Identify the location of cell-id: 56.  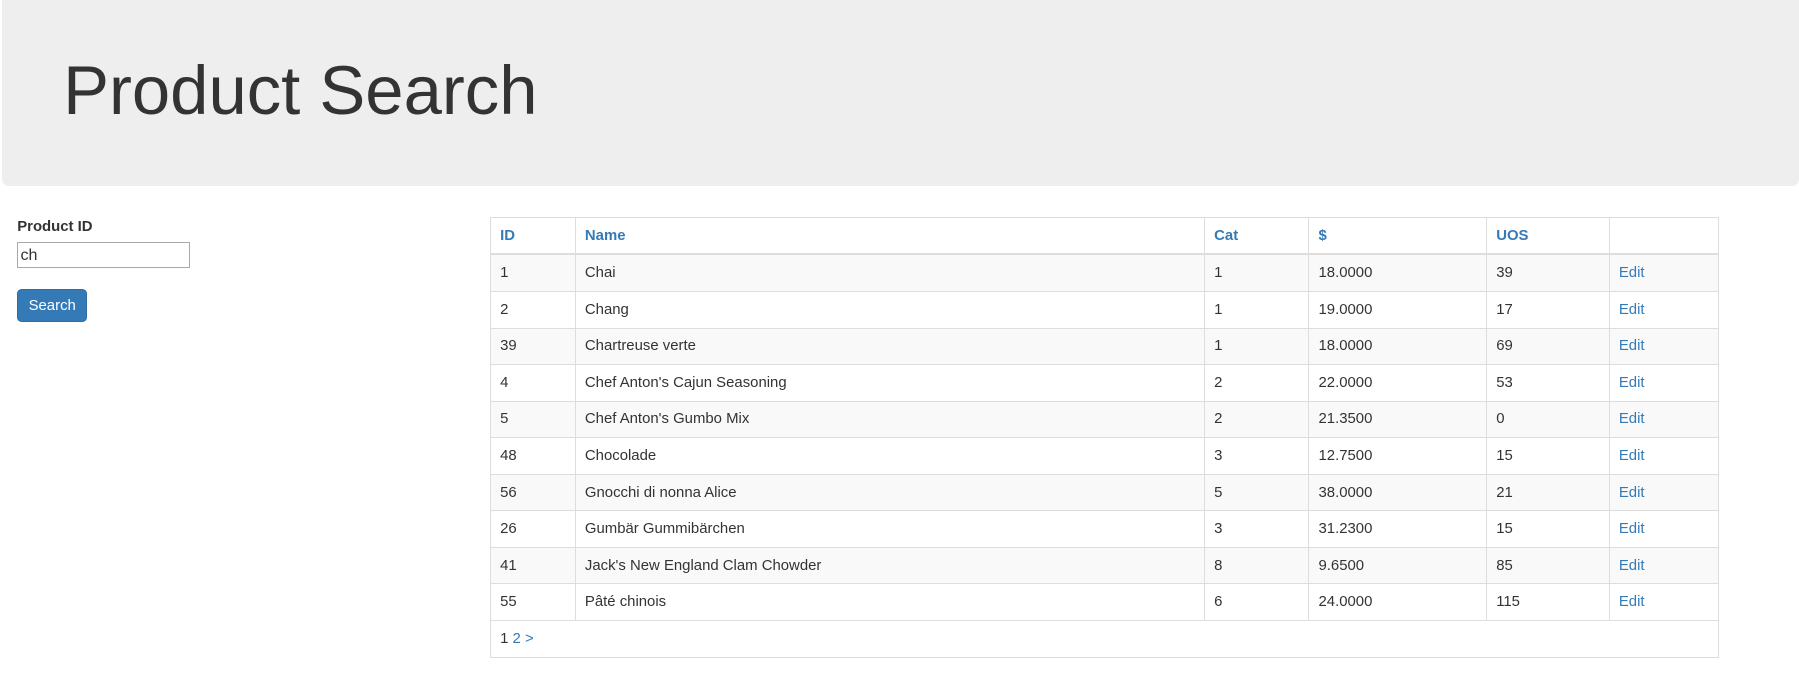
(532, 492).